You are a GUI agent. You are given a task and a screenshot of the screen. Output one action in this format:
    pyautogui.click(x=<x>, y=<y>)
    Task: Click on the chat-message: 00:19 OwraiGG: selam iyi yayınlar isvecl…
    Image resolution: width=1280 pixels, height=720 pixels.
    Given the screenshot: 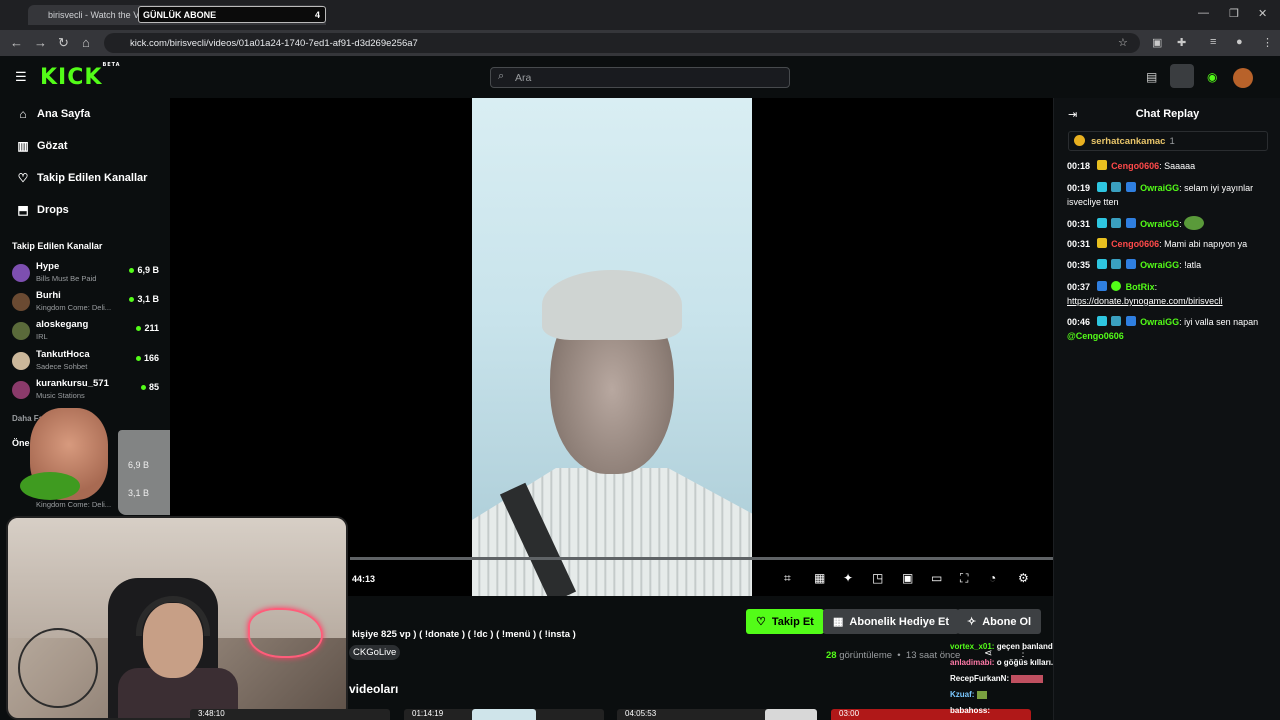 What is the action you would take?
    pyautogui.click(x=1169, y=195)
    